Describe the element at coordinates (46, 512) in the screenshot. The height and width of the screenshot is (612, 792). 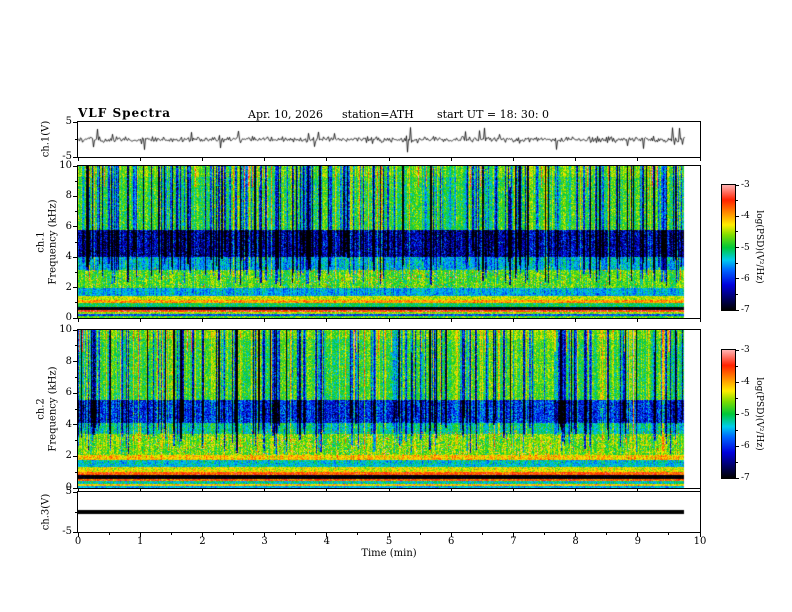
I see `ch3-trace-ylabel: ch.3(V)` at that location.